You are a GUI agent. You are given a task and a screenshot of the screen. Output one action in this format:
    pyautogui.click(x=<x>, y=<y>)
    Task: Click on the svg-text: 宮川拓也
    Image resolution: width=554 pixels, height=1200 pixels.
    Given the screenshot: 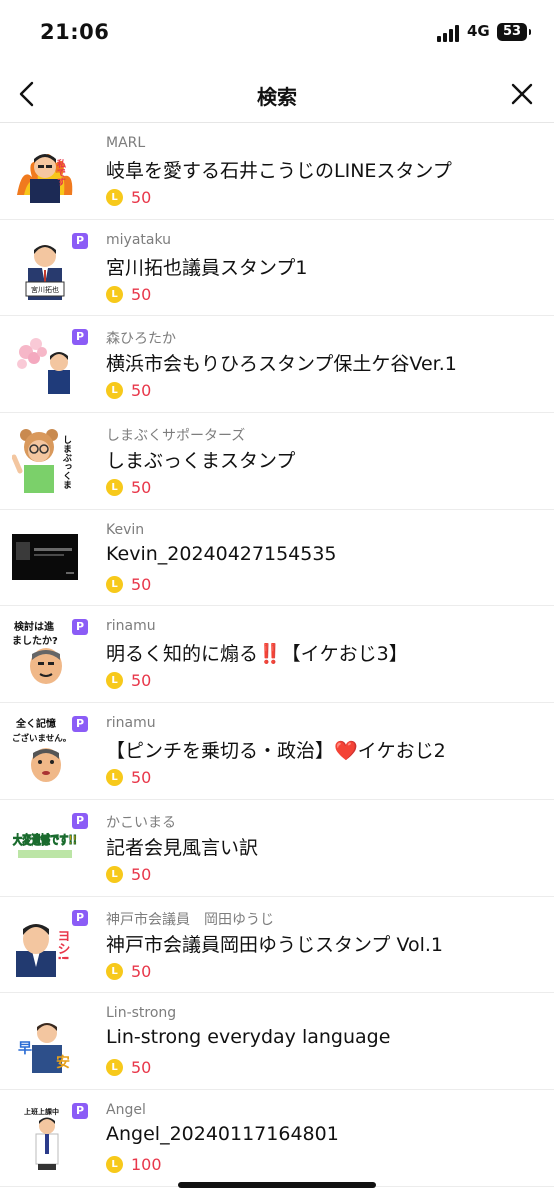 What is the action you would take?
    pyautogui.click(x=45, y=289)
    